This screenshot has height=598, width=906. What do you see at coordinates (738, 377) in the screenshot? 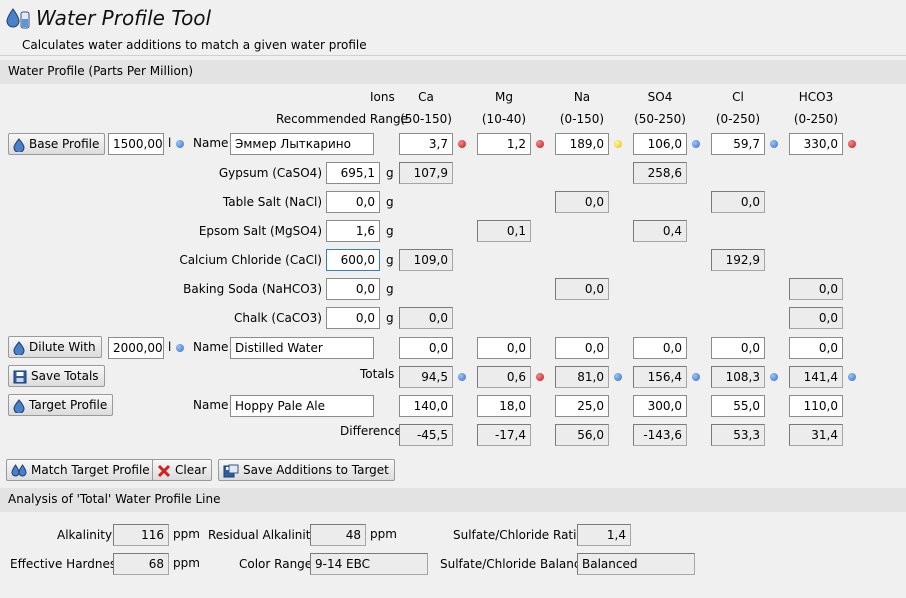
I see `totals-cl-value: 108,3` at bounding box center [738, 377].